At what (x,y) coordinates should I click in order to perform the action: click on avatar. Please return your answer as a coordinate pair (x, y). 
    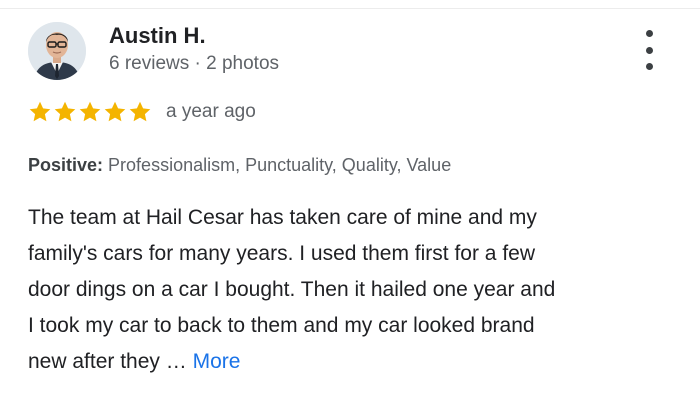
    Looking at the image, I should click on (57, 51).